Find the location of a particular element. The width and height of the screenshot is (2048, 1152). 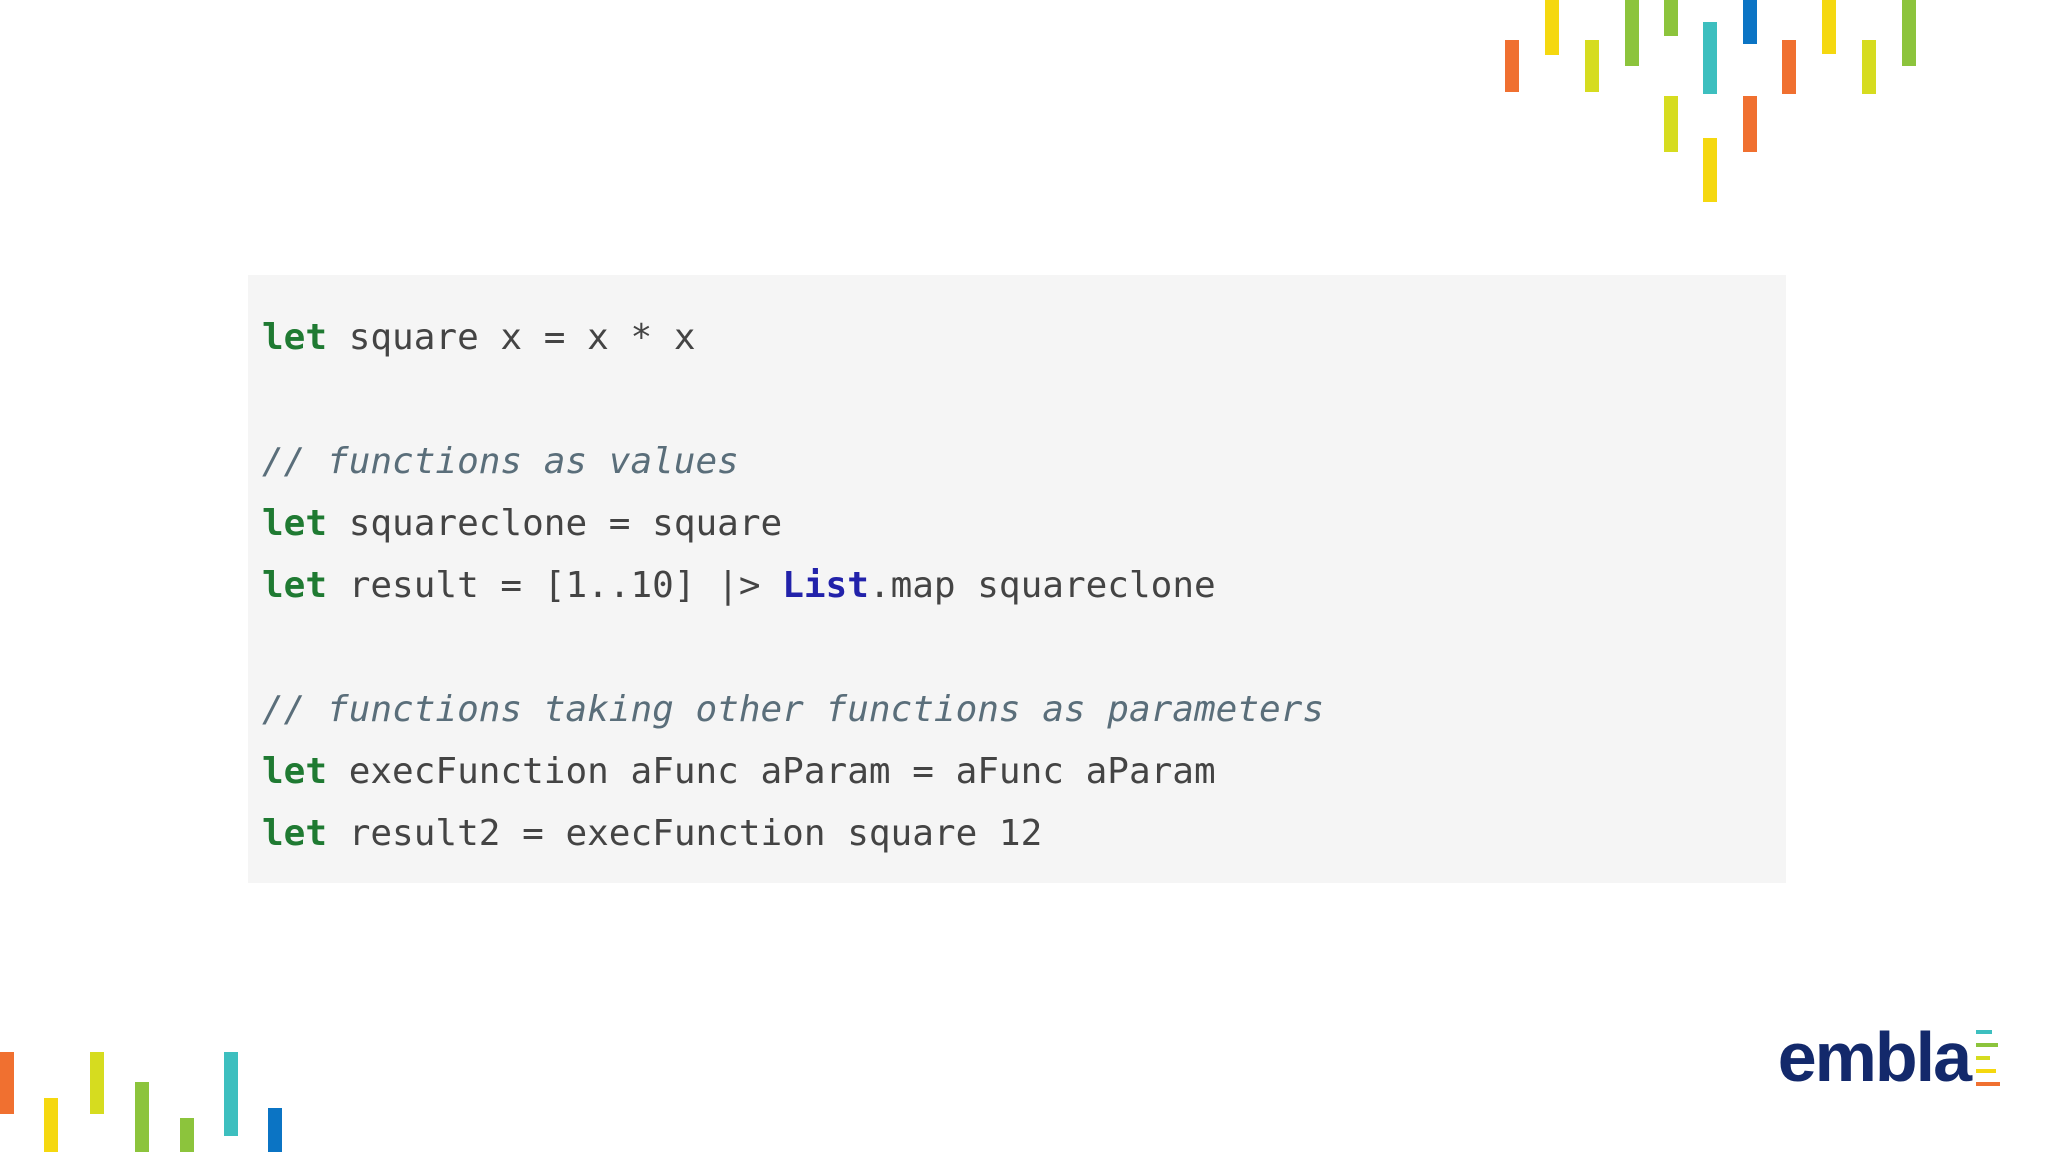

code-line: let result2 = execFunction square 12 is located at coordinates (793, 834).